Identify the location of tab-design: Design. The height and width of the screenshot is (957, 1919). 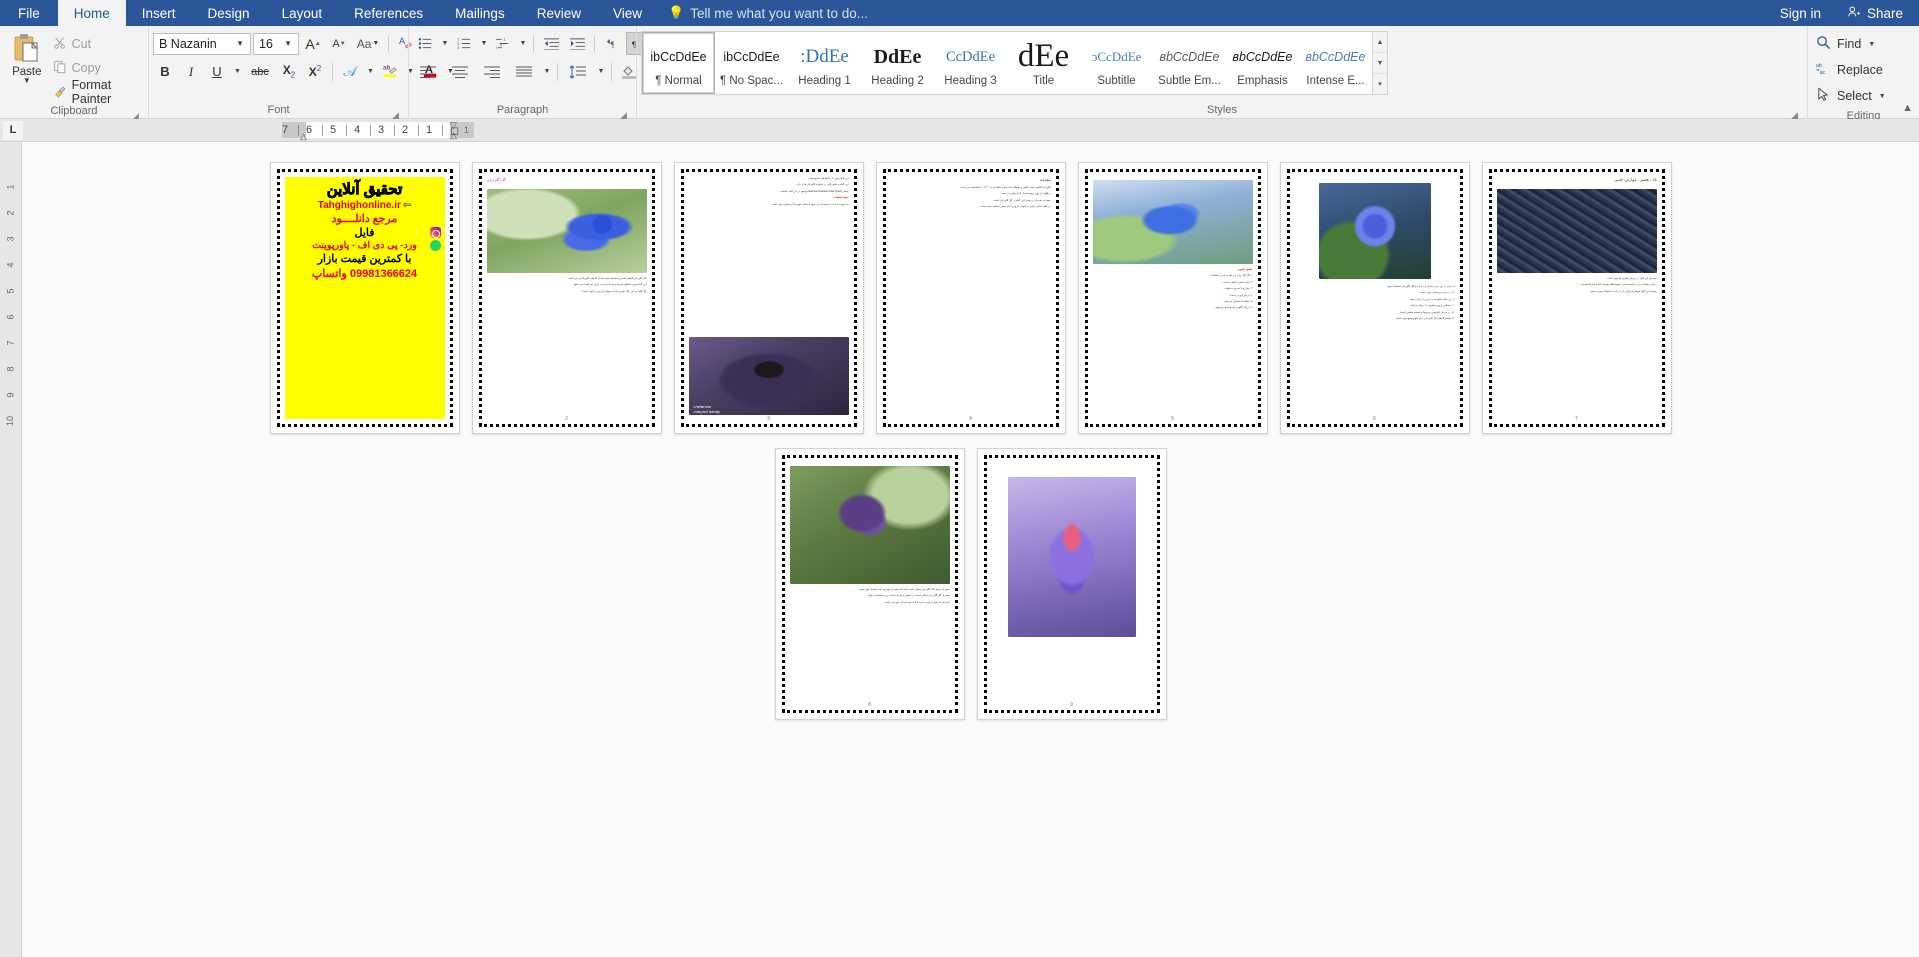
(229, 13).